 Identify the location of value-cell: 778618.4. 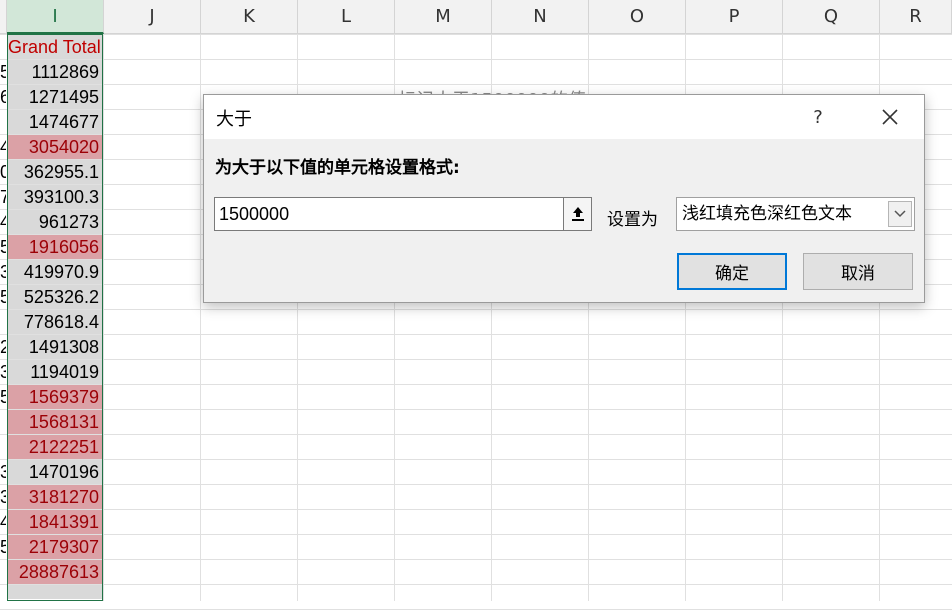
(55, 322).